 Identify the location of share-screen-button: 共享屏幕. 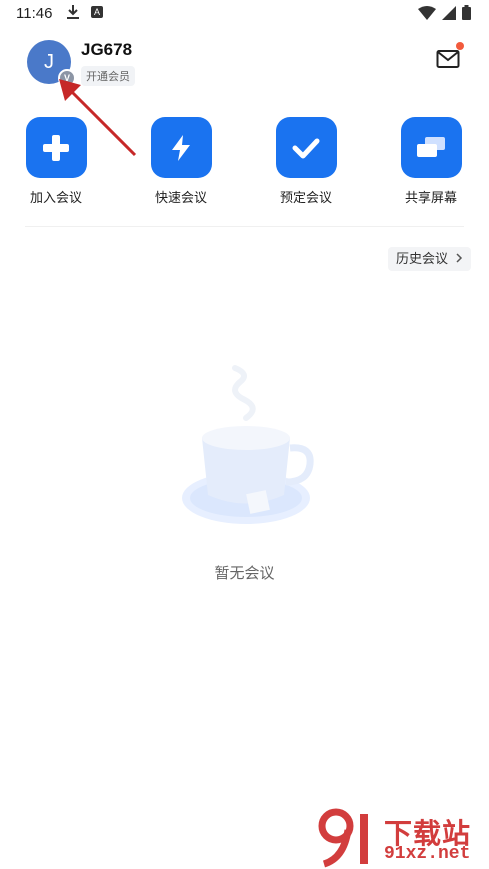
(431, 161).